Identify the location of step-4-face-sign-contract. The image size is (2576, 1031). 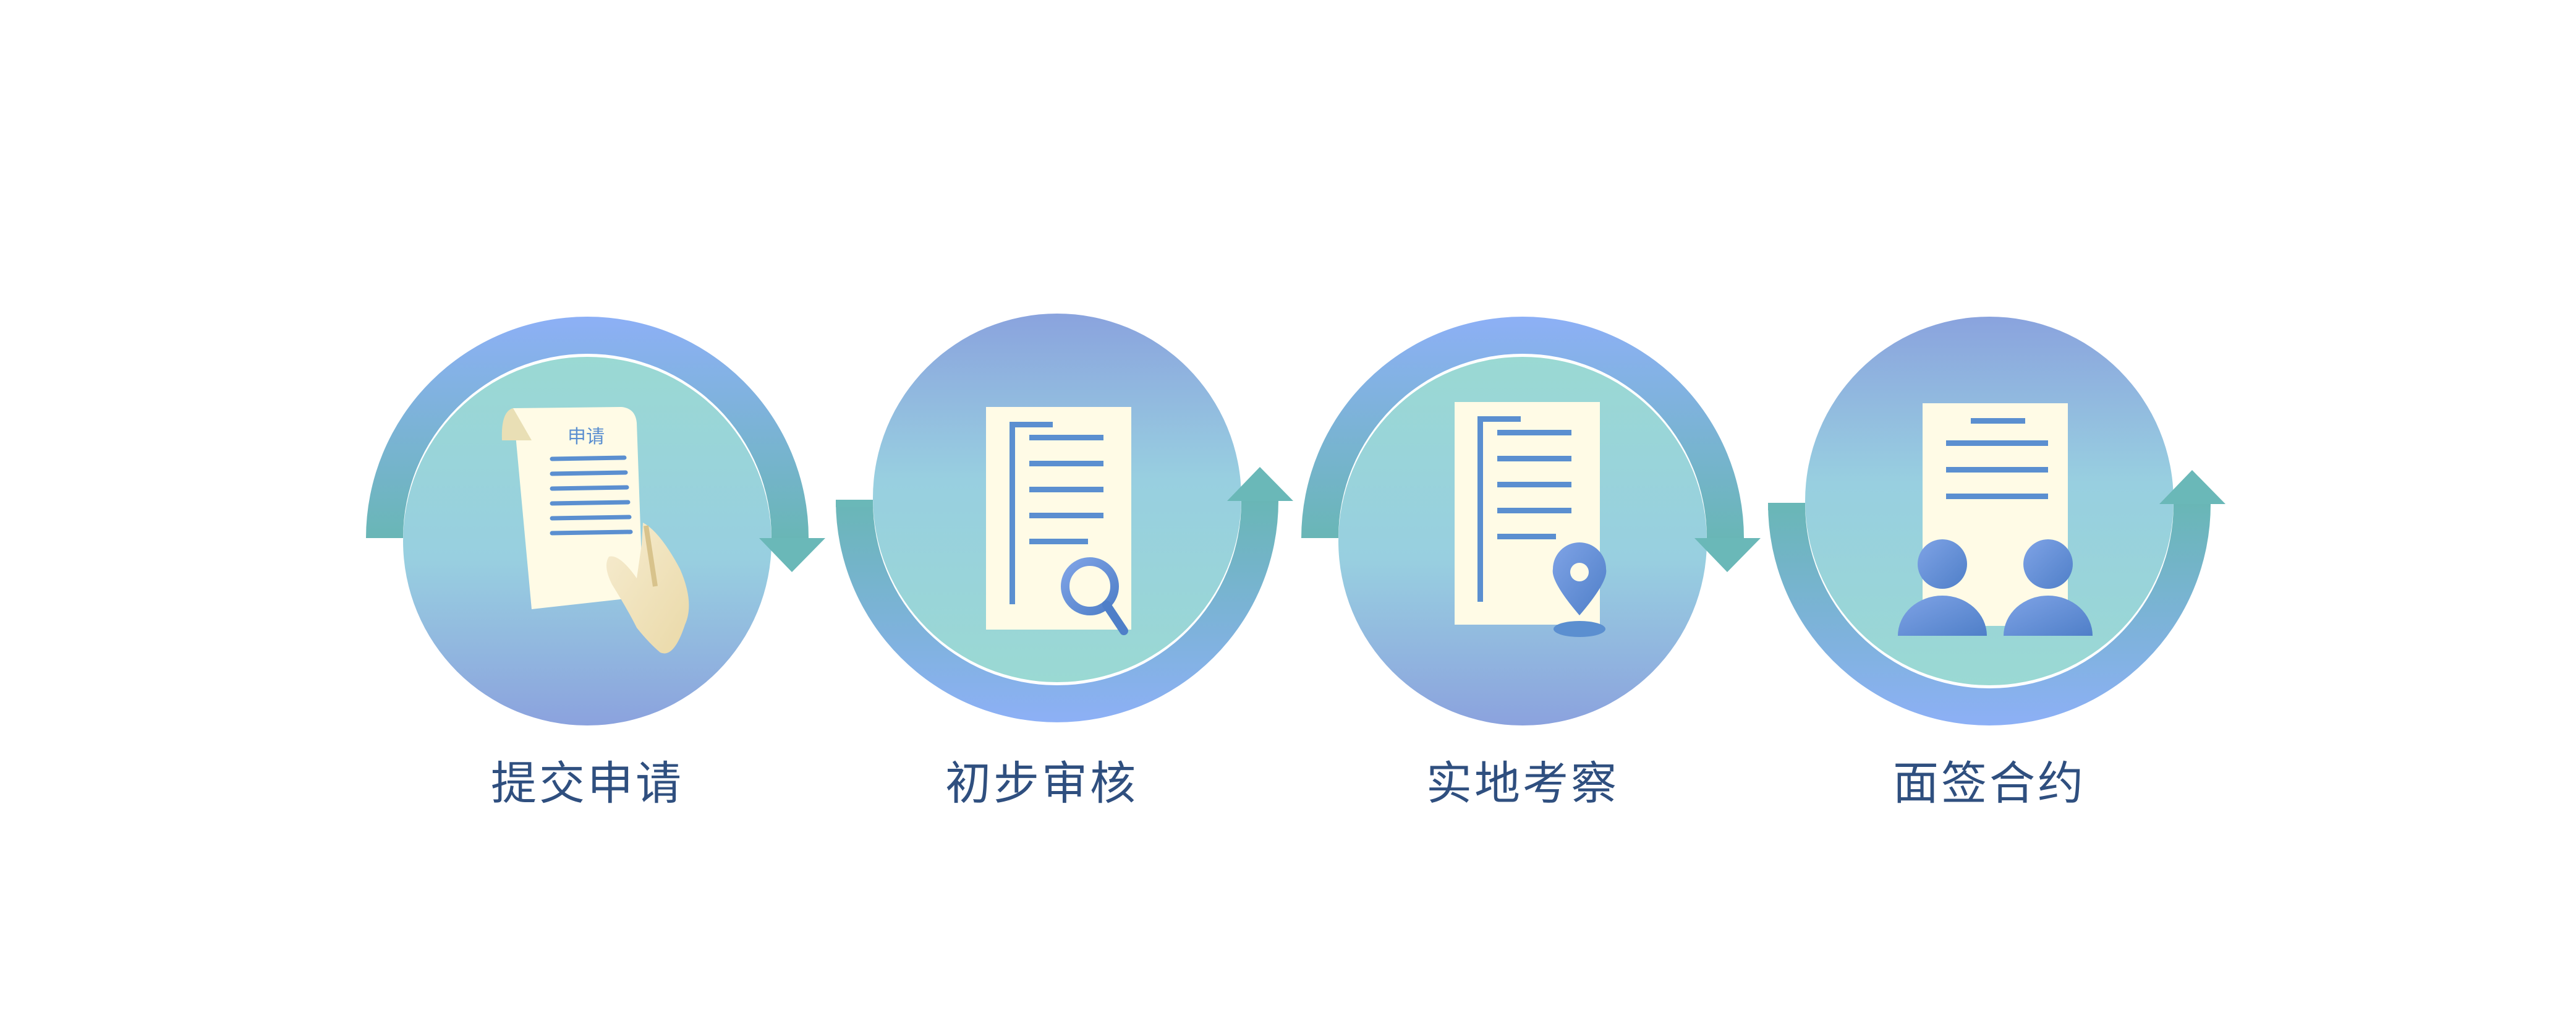
(1996, 521).